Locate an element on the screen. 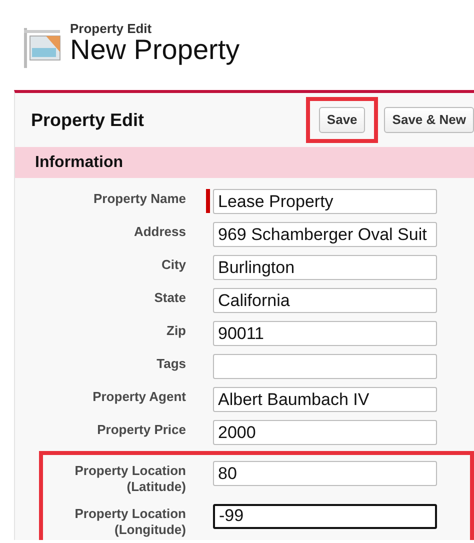 Image resolution: width=474 pixels, height=543 pixels. field-label: Zip is located at coordinates (176, 331).